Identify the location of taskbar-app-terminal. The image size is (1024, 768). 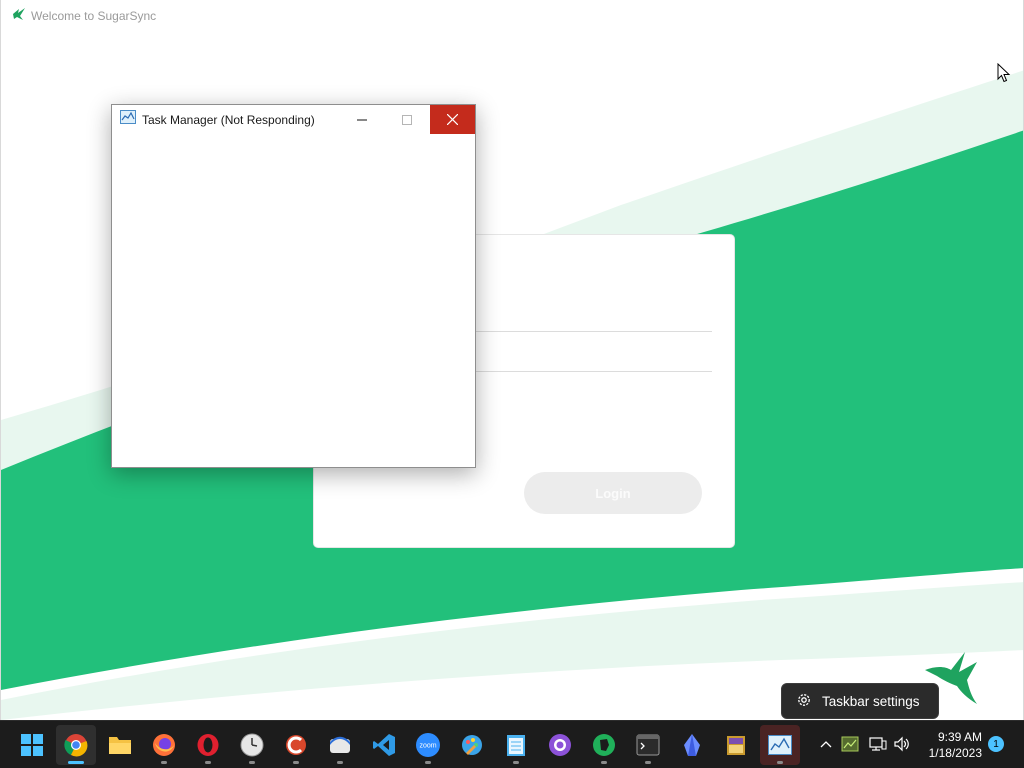
(648, 745).